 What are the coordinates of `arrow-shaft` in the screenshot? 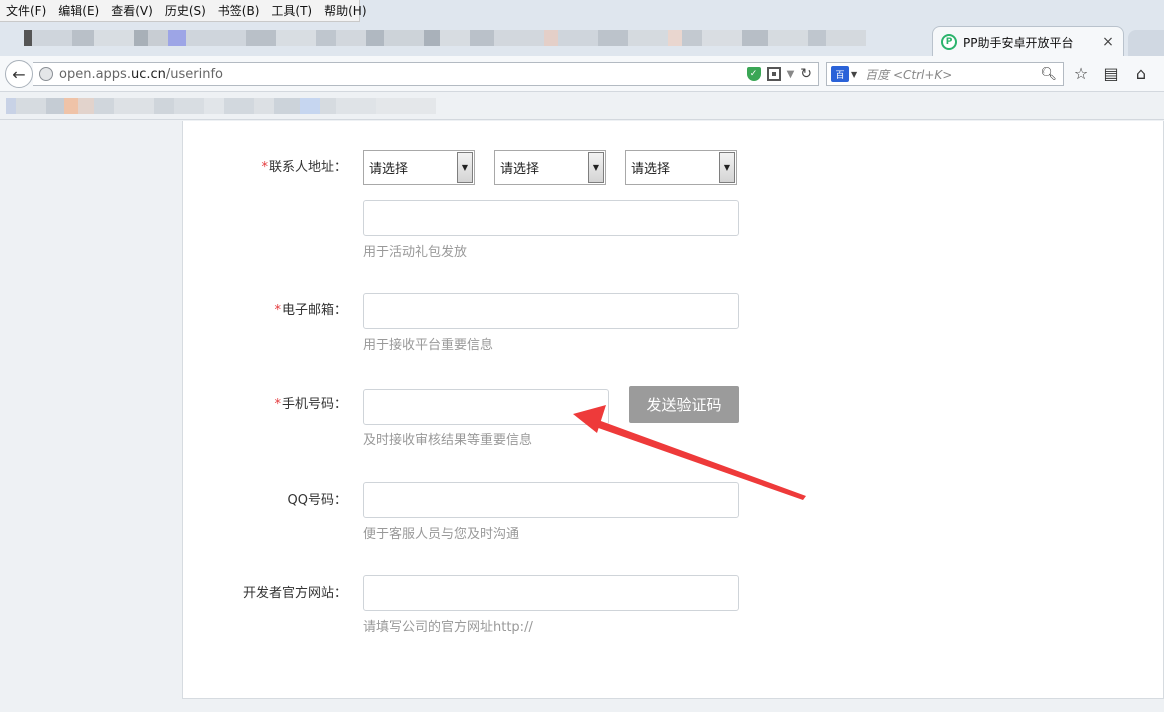 It's located at (696, 458).